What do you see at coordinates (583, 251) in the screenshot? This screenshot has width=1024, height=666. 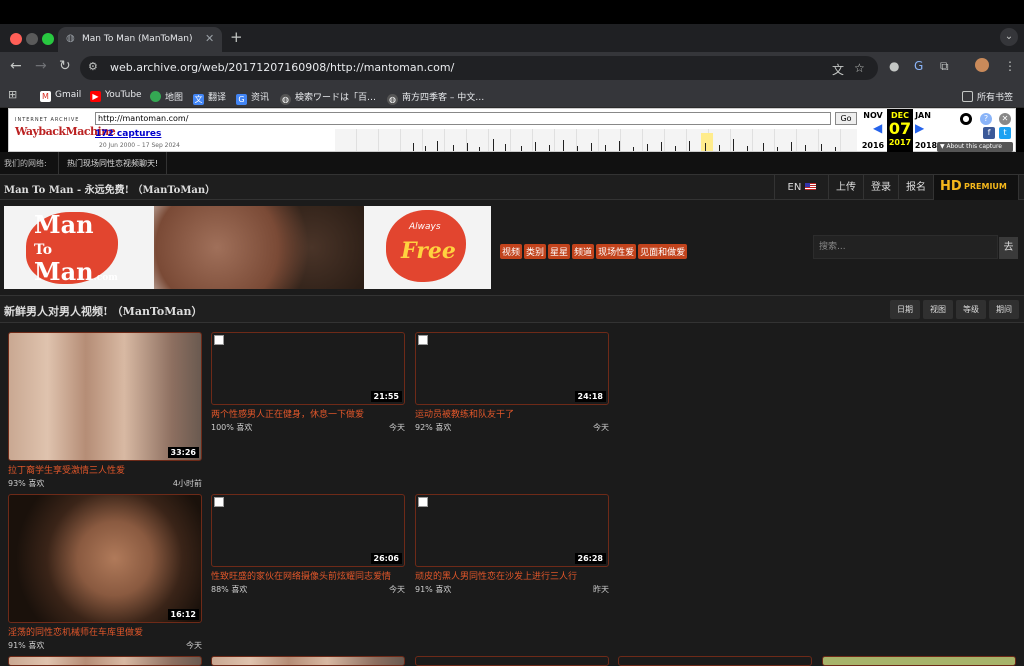 I see `nav-channels: 频道` at bounding box center [583, 251].